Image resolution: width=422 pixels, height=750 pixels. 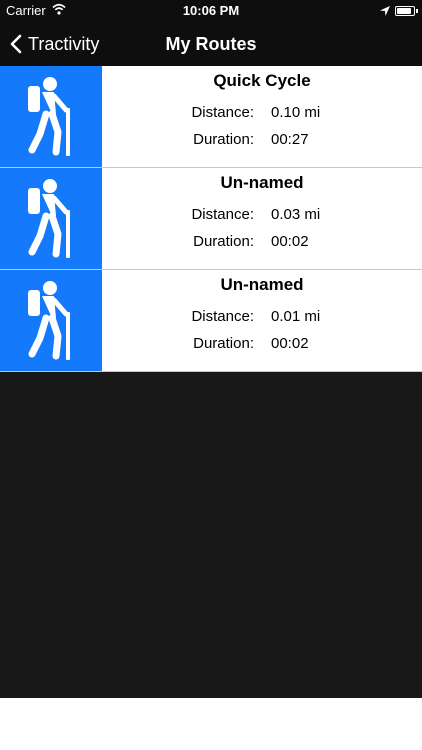 I want to click on back-button-label: Tractivity, so click(x=64, y=43).